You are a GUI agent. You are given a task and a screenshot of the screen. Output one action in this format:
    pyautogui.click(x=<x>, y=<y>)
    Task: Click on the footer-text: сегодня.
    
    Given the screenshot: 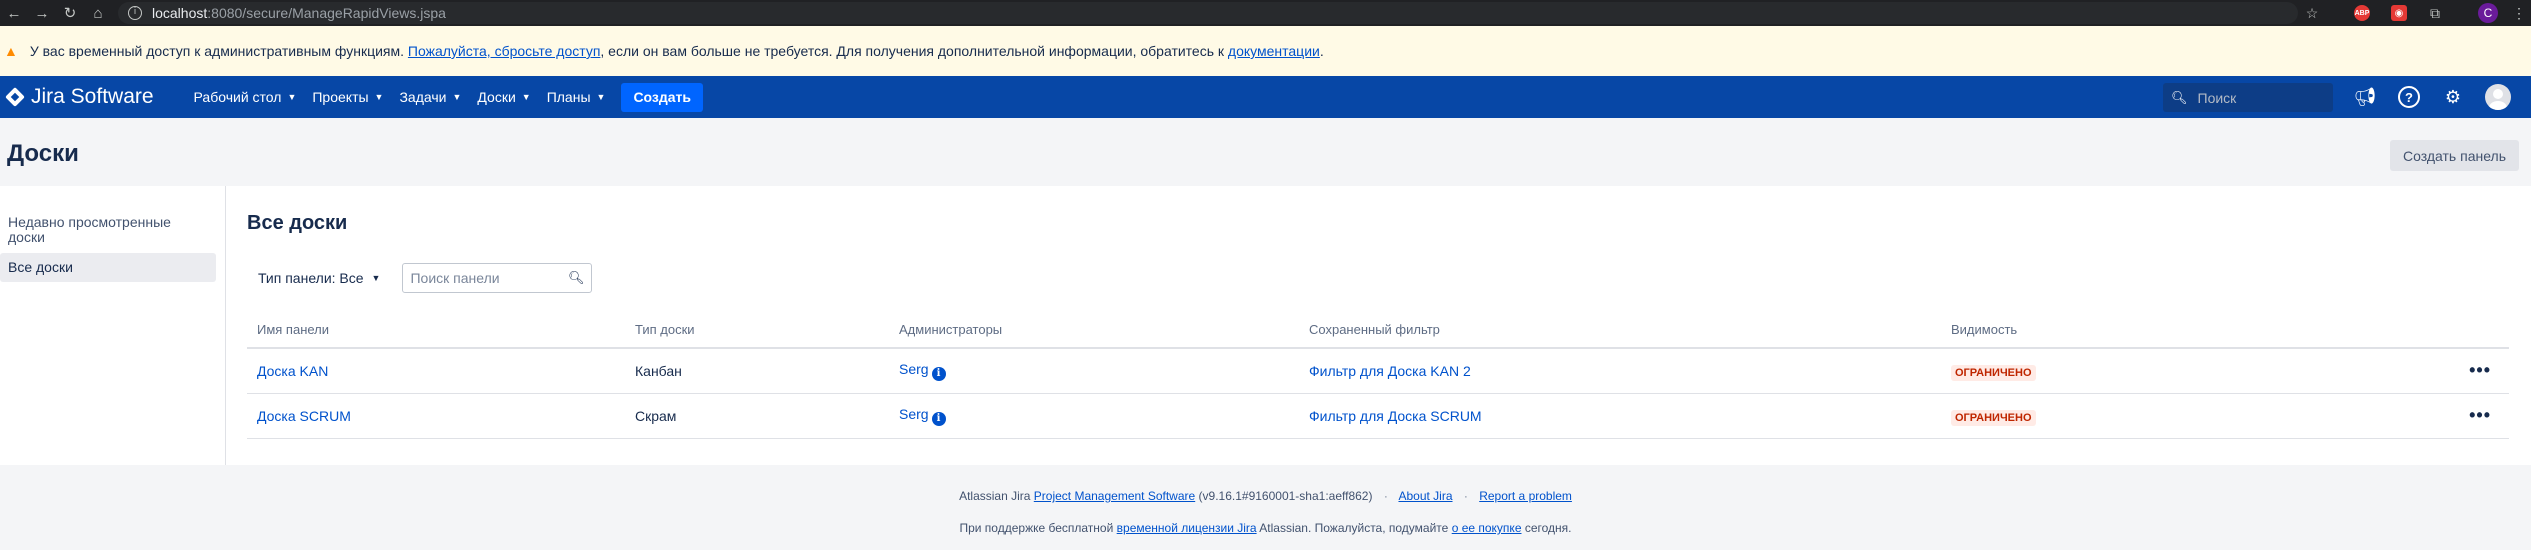 What is the action you would take?
    pyautogui.click(x=1548, y=528)
    